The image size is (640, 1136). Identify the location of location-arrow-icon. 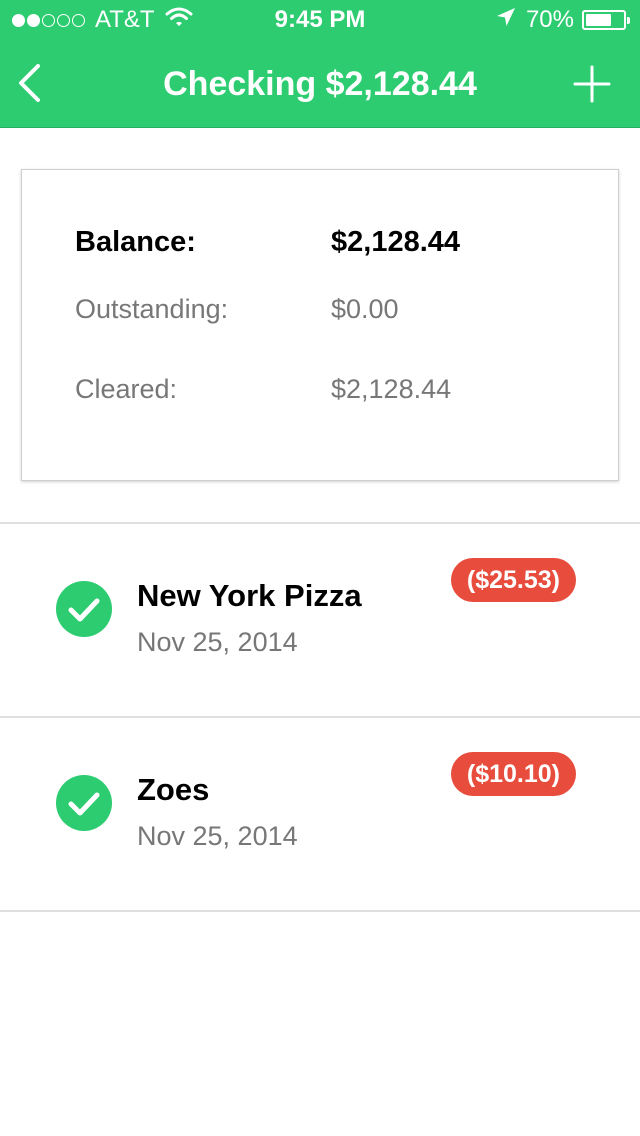
(506, 20).